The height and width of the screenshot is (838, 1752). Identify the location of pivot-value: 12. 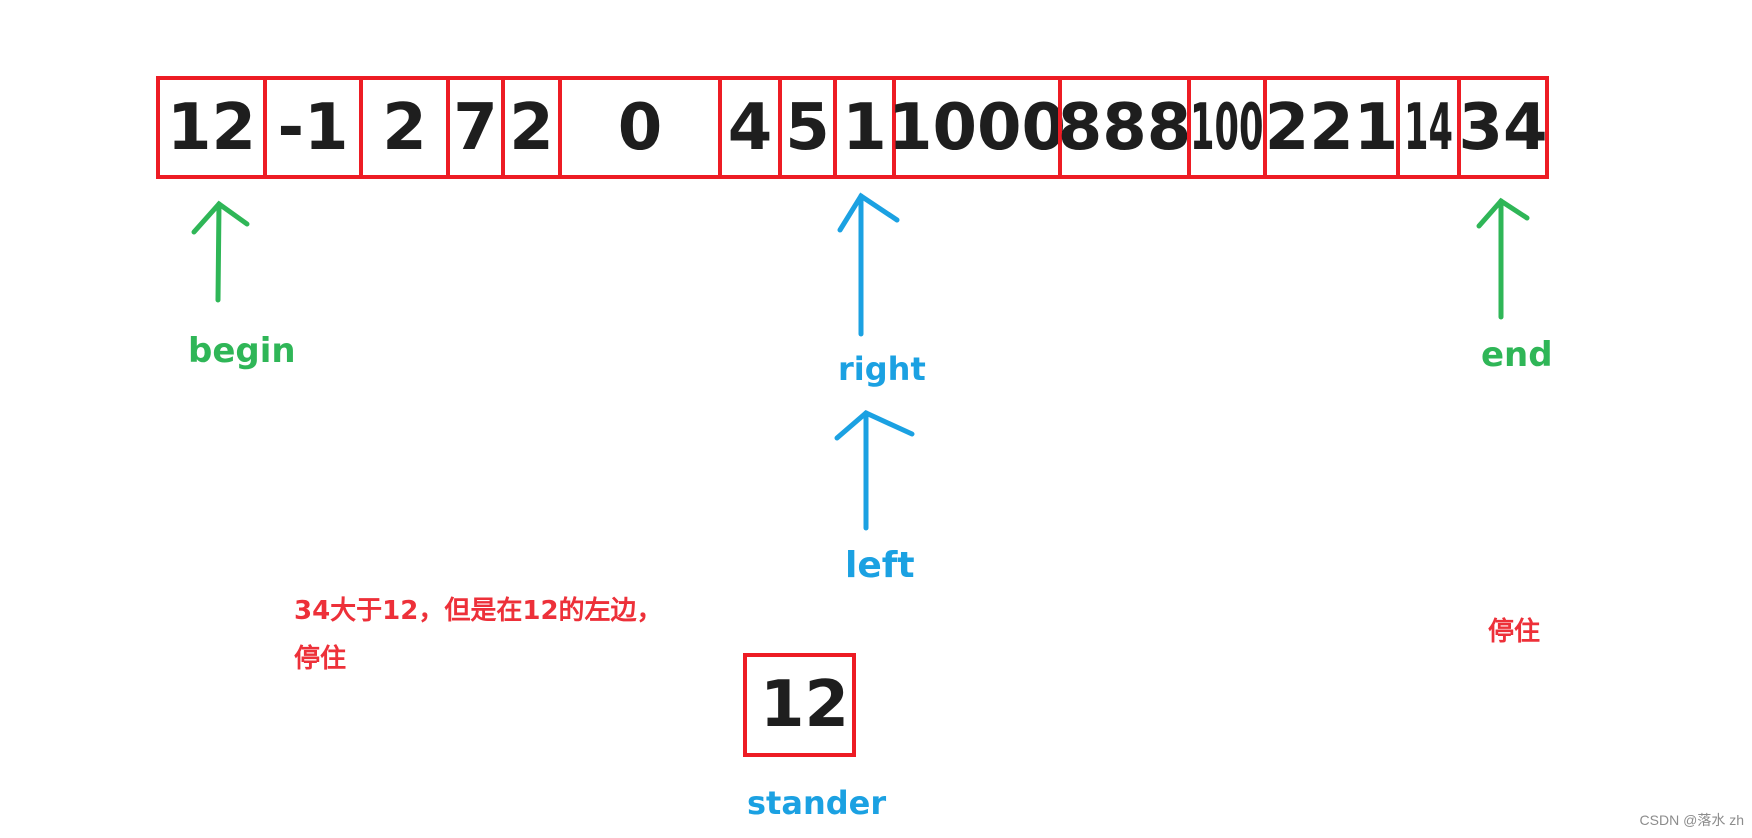
(804, 705).